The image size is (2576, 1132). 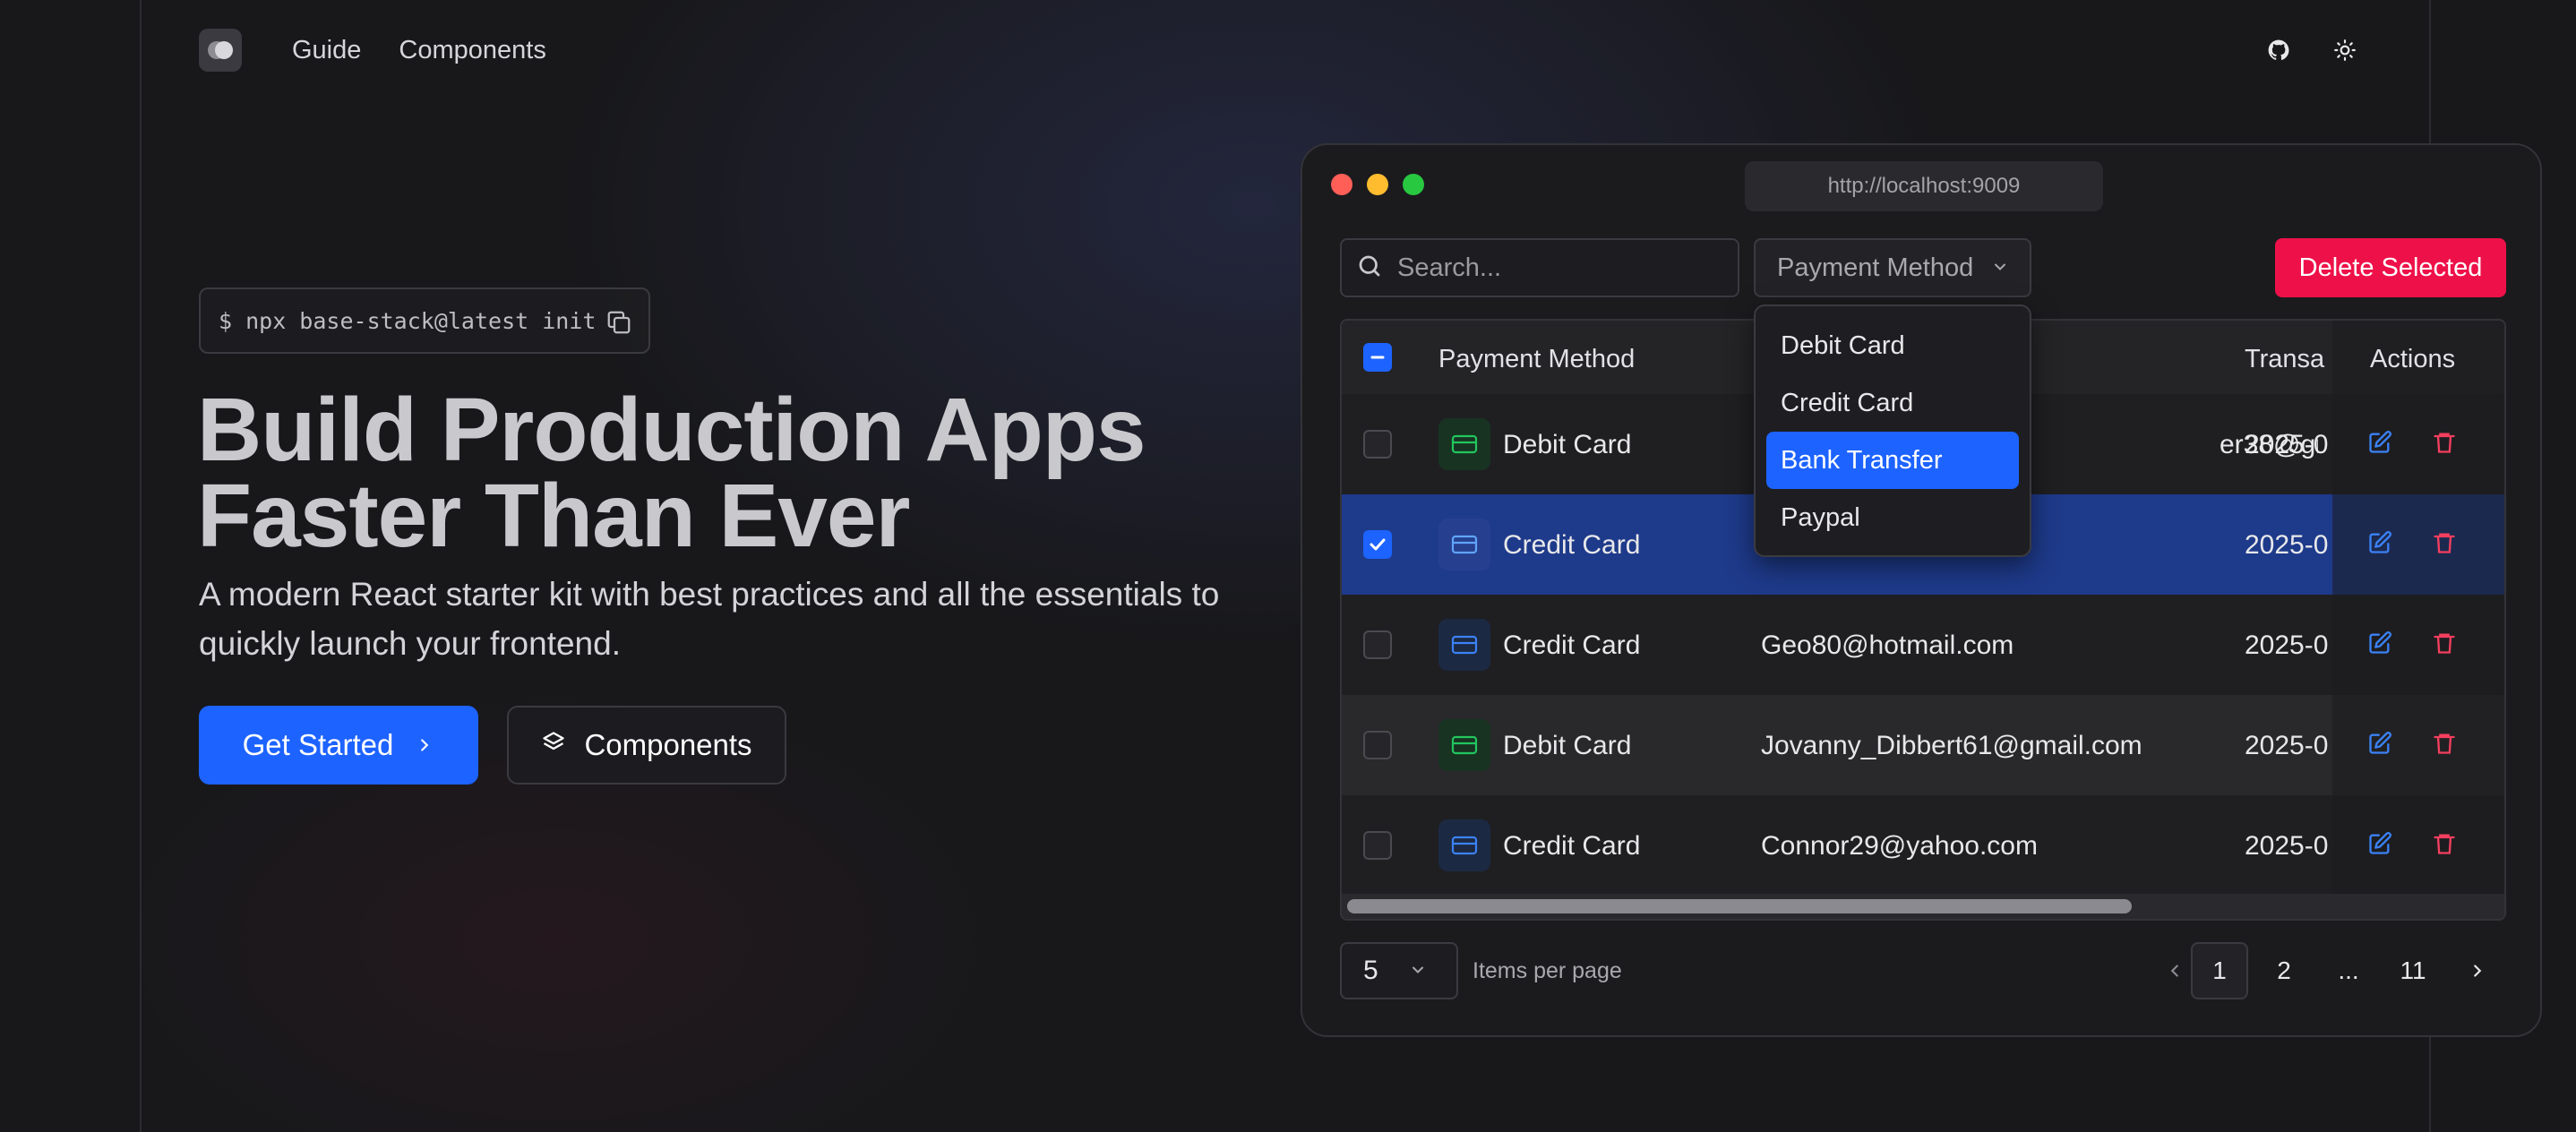 What do you see at coordinates (1892, 345) in the screenshot?
I see `menu-item-debit-card: Debit Card` at bounding box center [1892, 345].